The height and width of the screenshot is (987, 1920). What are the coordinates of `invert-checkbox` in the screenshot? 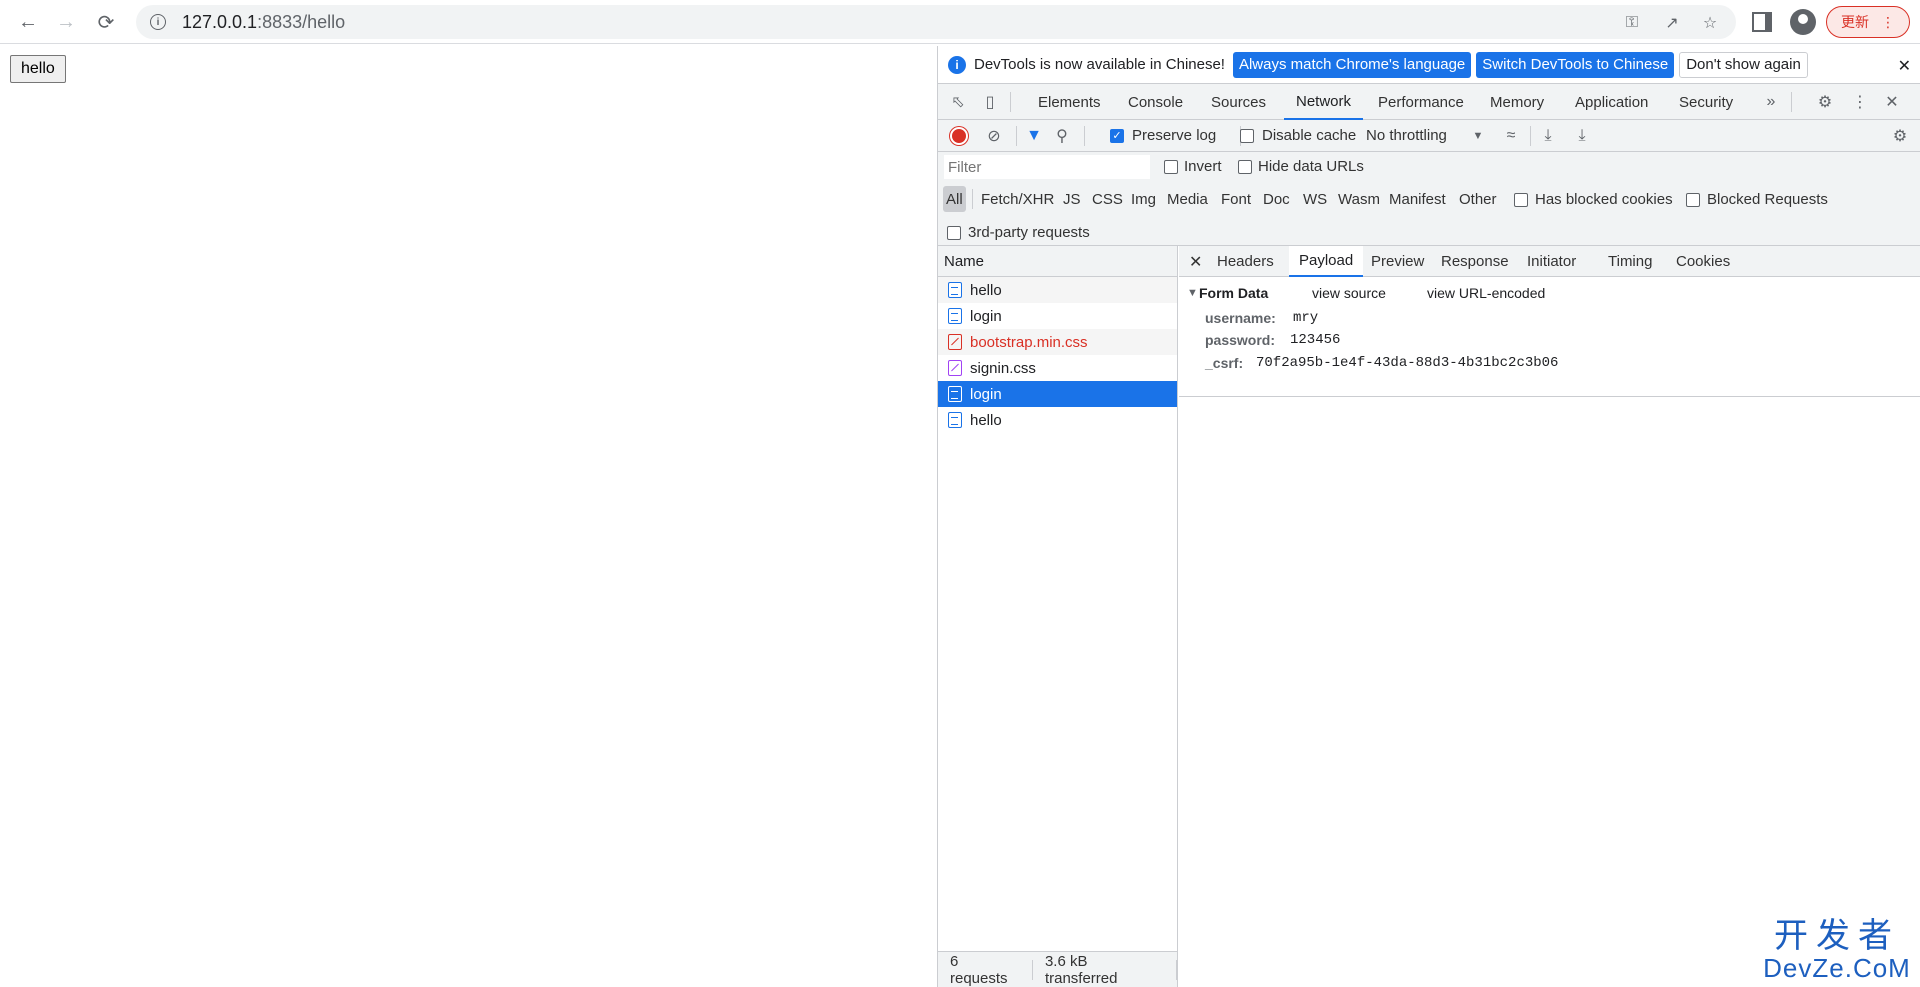 It's located at (1171, 167).